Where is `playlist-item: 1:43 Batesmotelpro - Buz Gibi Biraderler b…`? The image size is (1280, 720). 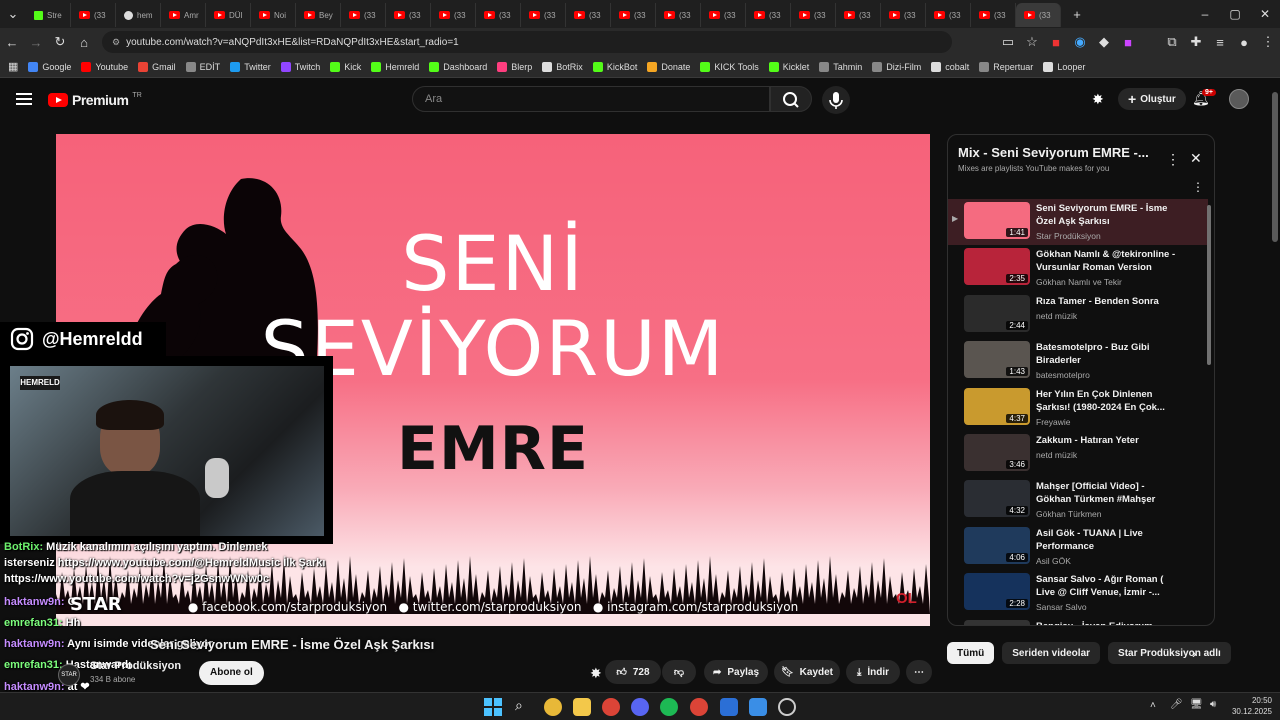
playlist-item: 1:43 Batesmotelpro - Buz Gibi Biraderler b… is located at coordinates (1078, 363).